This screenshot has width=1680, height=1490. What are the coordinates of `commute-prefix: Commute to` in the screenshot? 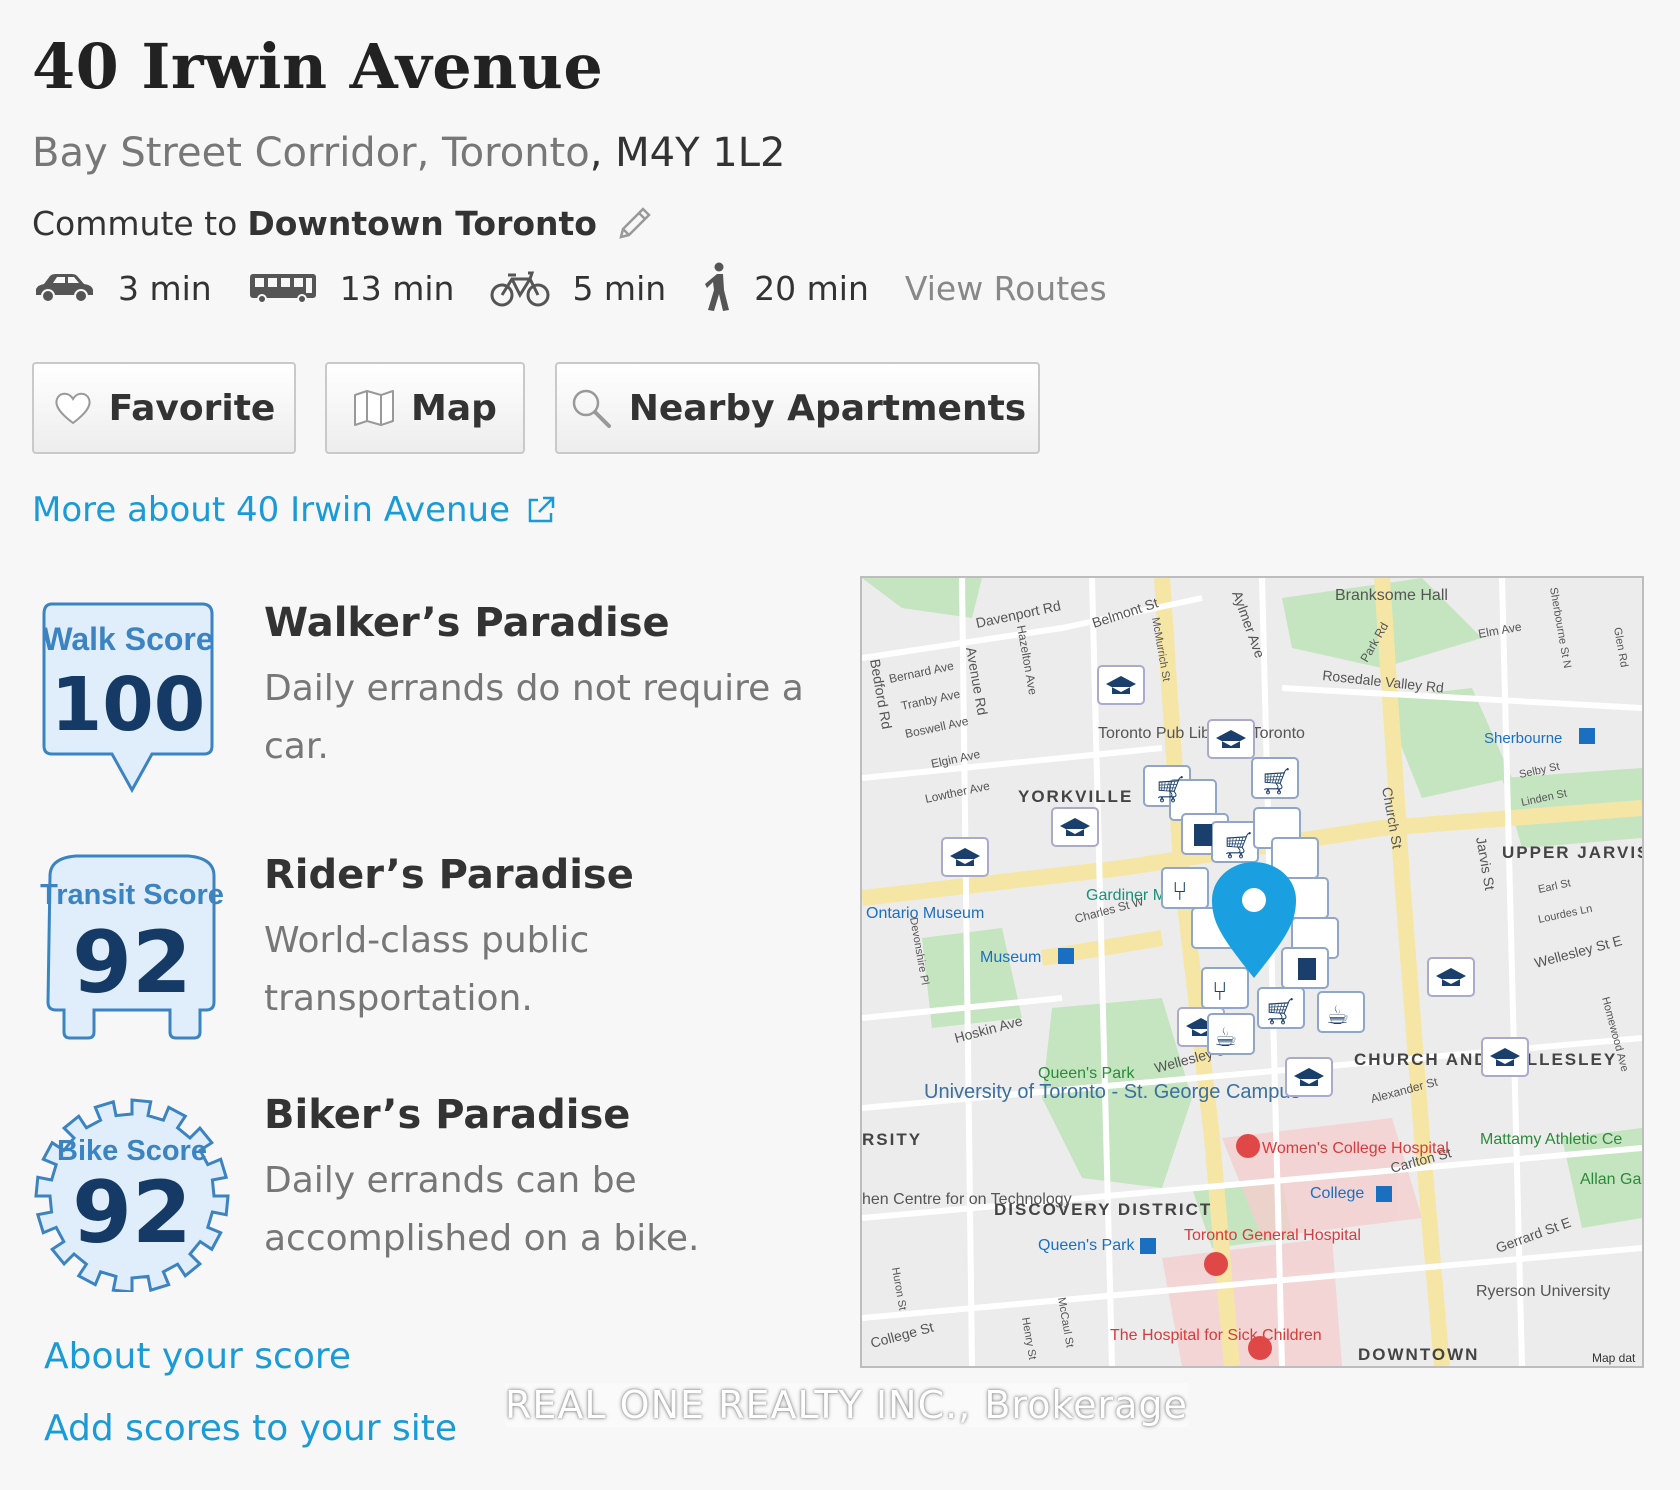 It's located at (135, 223).